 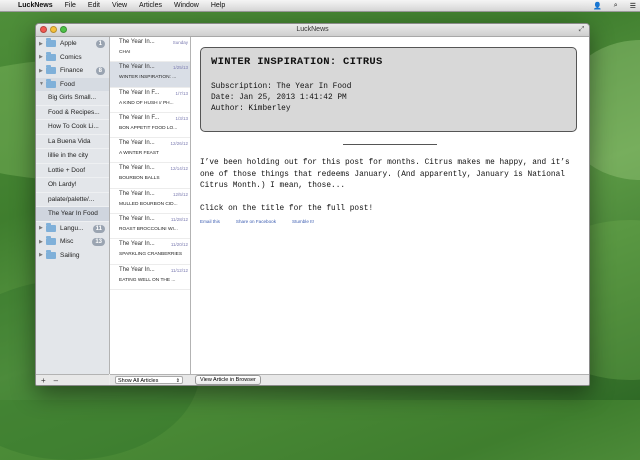 What do you see at coordinates (35, 5) in the screenshot?
I see `menu-app: LuckNews` at bounding box center [35, 5].